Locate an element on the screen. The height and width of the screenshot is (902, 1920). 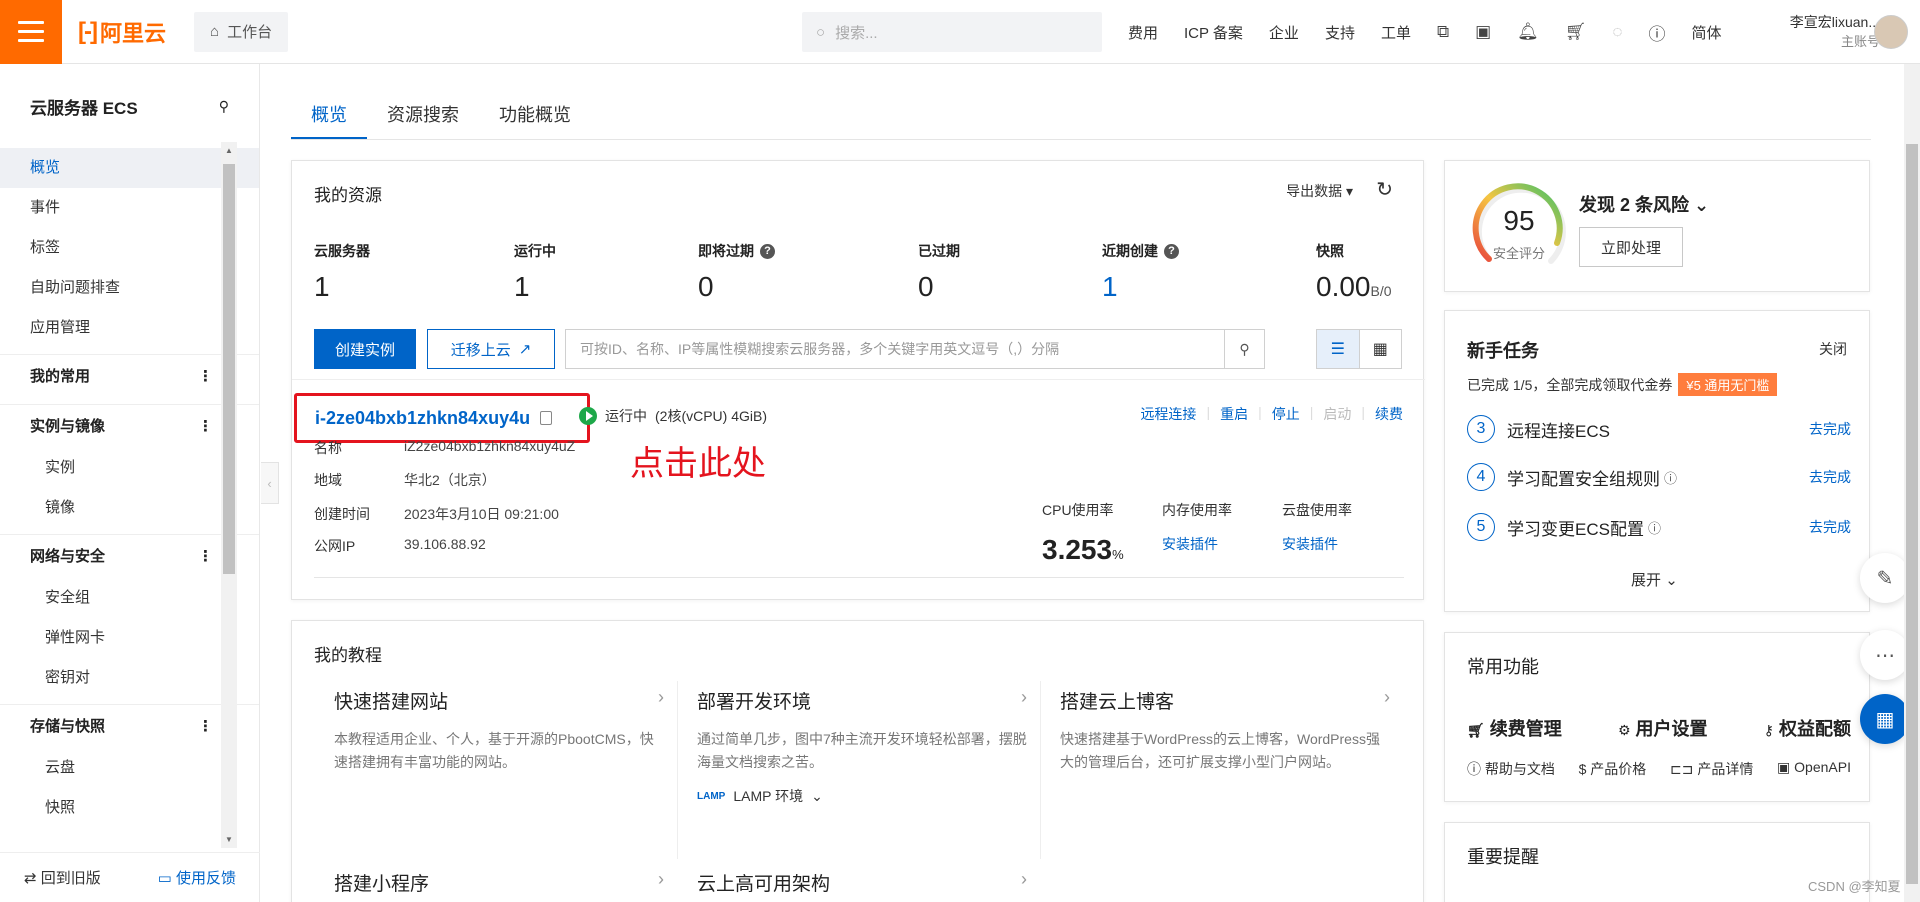
refresh-icon: ↻ is located at coordinates (1384, 189).